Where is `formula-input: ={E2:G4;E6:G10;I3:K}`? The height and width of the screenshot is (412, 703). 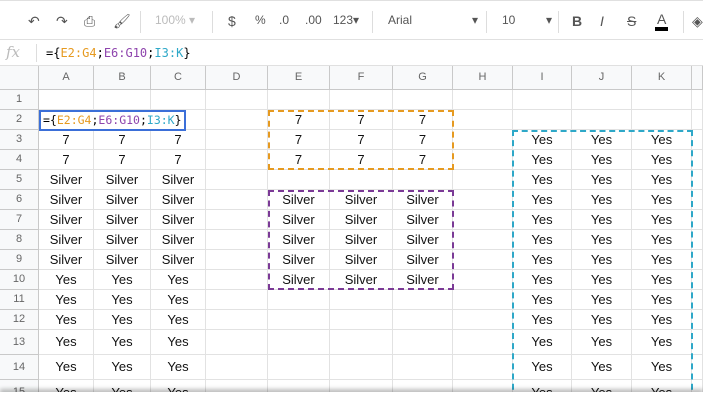 formula-input: ={E2:G4;E6:G10;I3:K} is located at coordinates (118, 53).